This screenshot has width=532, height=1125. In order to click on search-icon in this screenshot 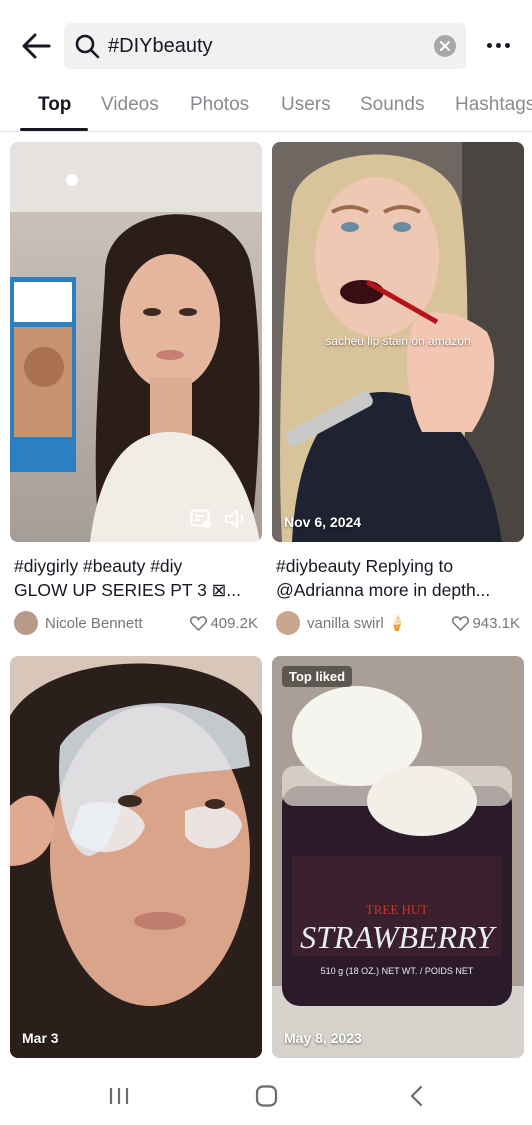, I will do `click(87, 46)`.